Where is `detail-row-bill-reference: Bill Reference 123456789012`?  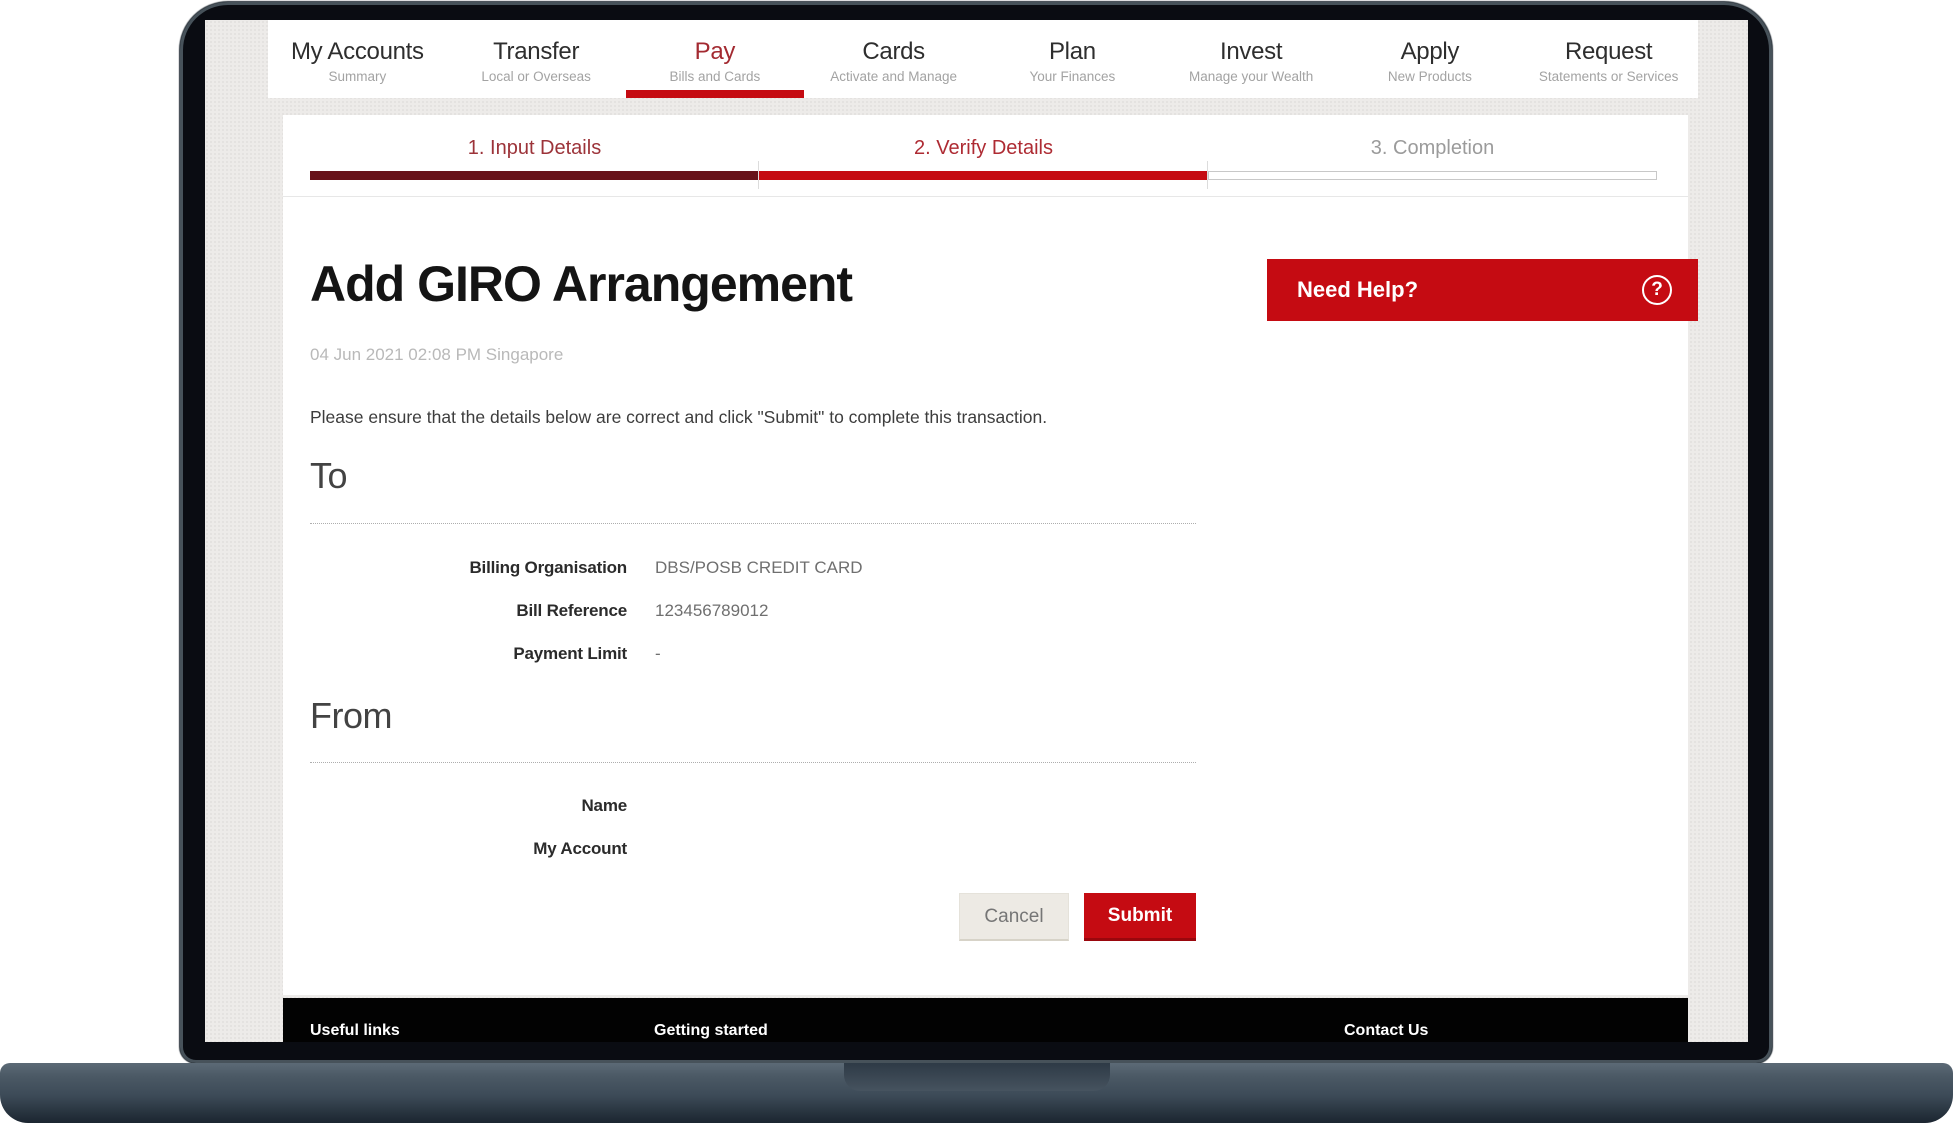
detail-row-bill-reference: Bill Reference 123456789012 is located at coordinates (753, 613).